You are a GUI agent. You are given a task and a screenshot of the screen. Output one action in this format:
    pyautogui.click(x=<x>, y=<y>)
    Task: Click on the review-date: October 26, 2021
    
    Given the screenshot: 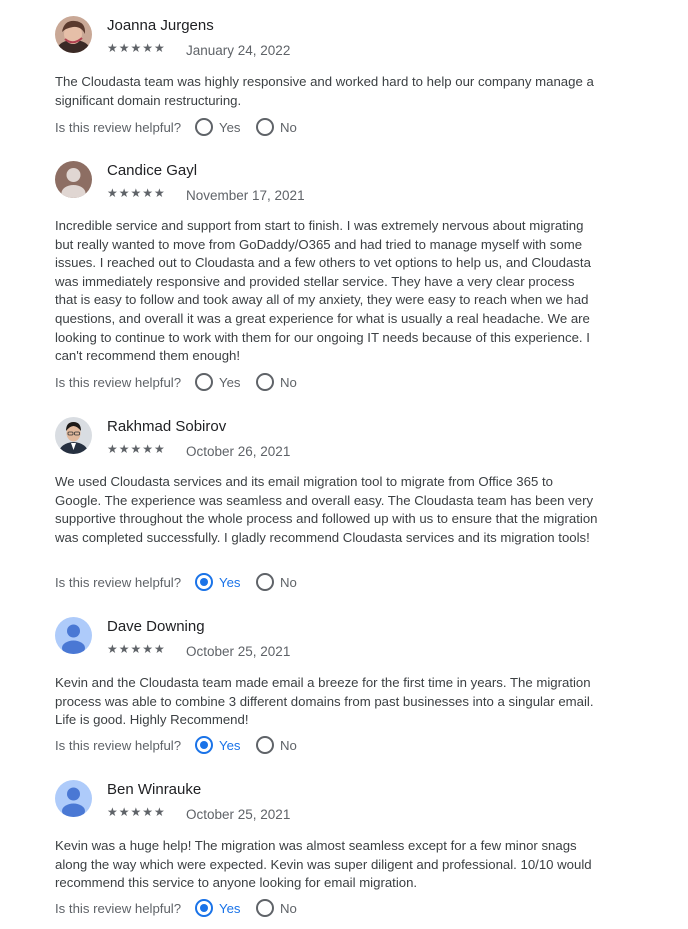 What is the action you would take?
    pyautogui.click(x=238, y=451)
    